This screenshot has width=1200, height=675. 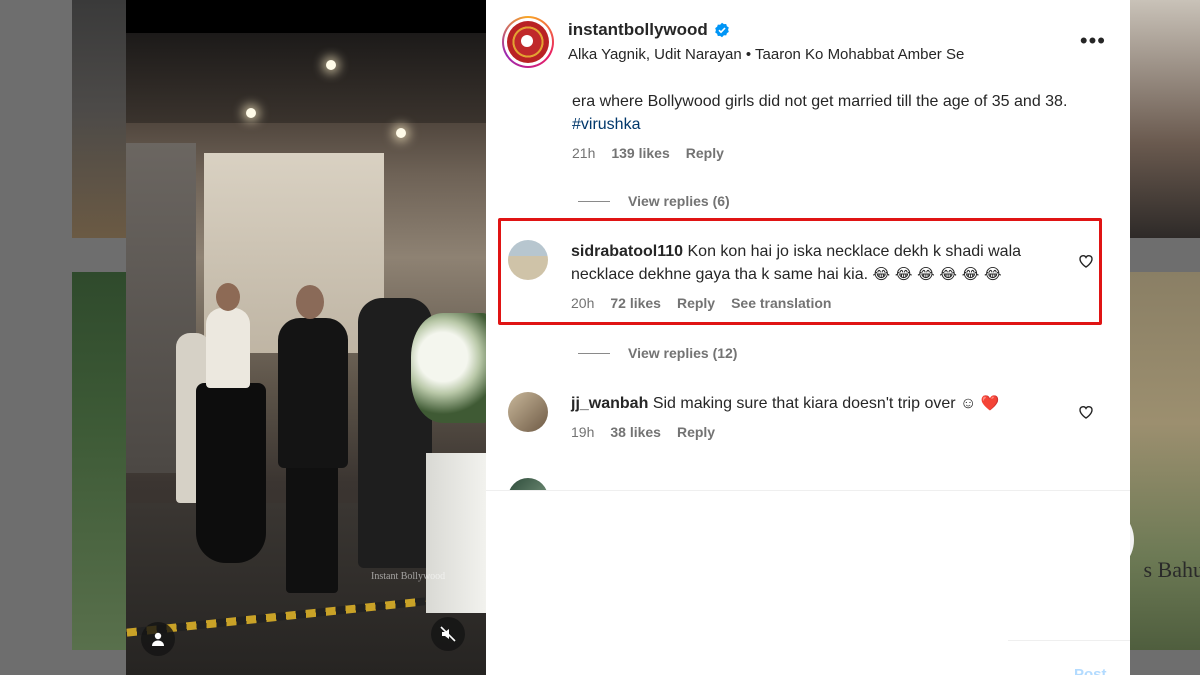 I want to click on comment-time: 19h, so click(x=583, y=432).